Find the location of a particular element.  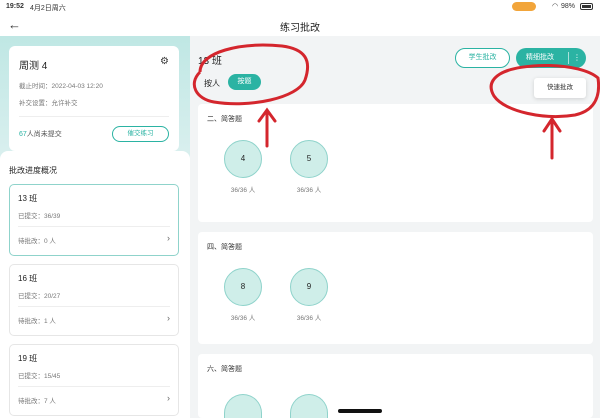

class-submitted: 已提交：15/45 is located at coordinates (39, 376).